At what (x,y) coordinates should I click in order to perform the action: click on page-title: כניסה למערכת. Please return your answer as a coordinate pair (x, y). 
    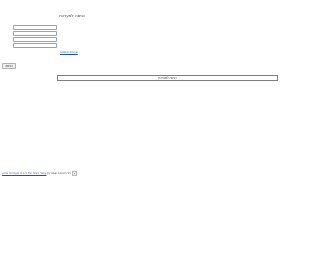
    Looking at the image, I should click on (72, 15).